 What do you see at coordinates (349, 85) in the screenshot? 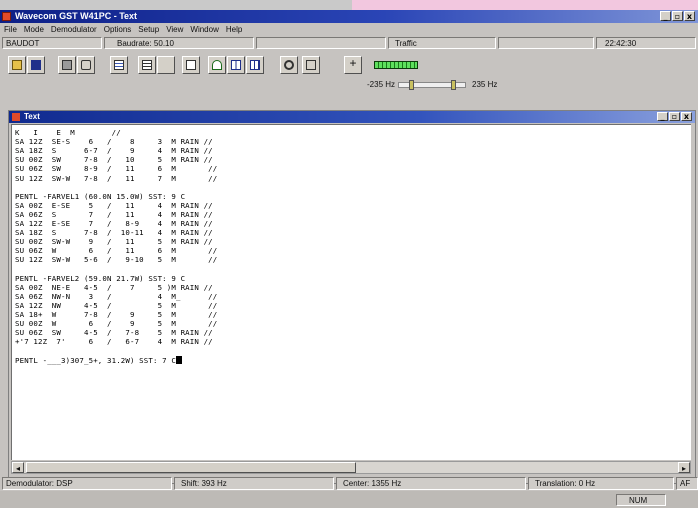
I see `tuning-row: -235 Hz 235 Hz` at bounding box center [349, 85].